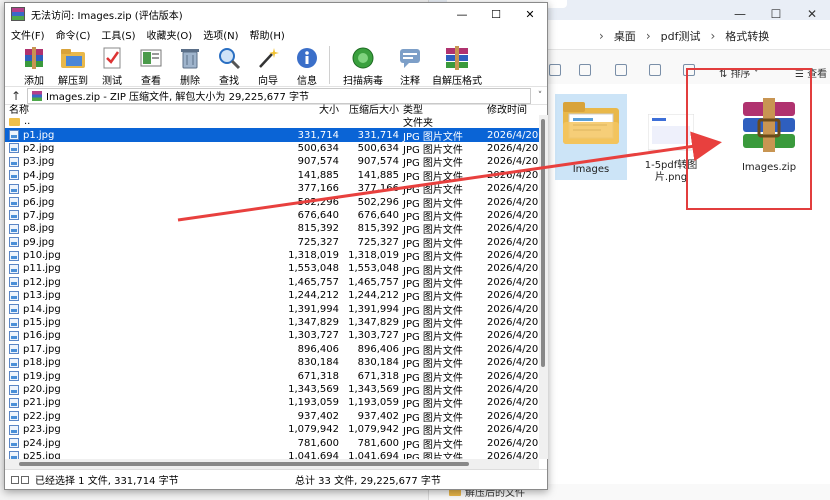 The width and height of the screenshot is (830, 500). I want to click on file-type: JPG 图片文件, so click(433, 455).